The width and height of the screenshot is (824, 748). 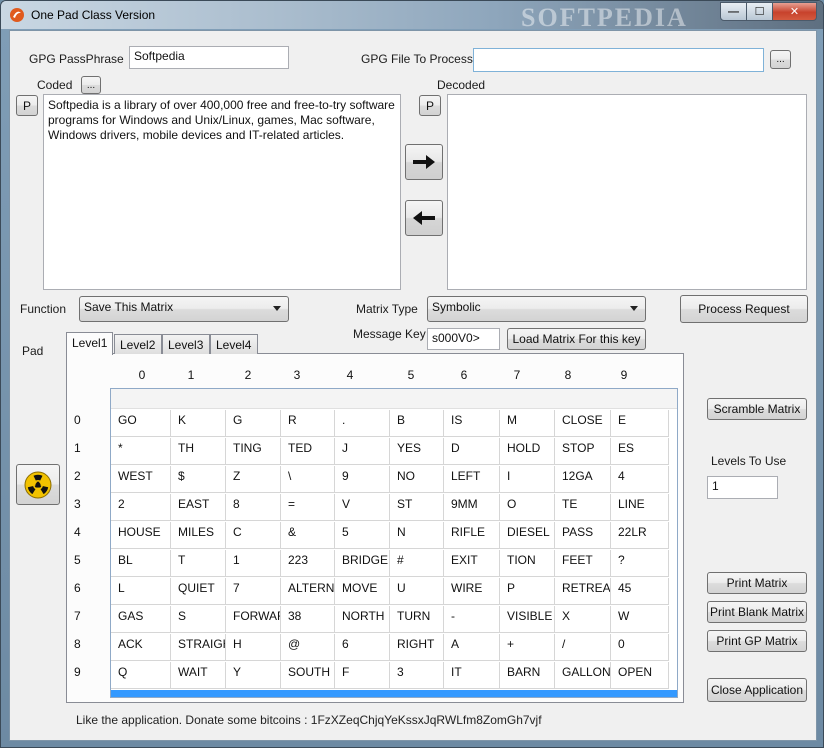 I want to click on matrix-cell: QUIET, so click(x=198, y=591).